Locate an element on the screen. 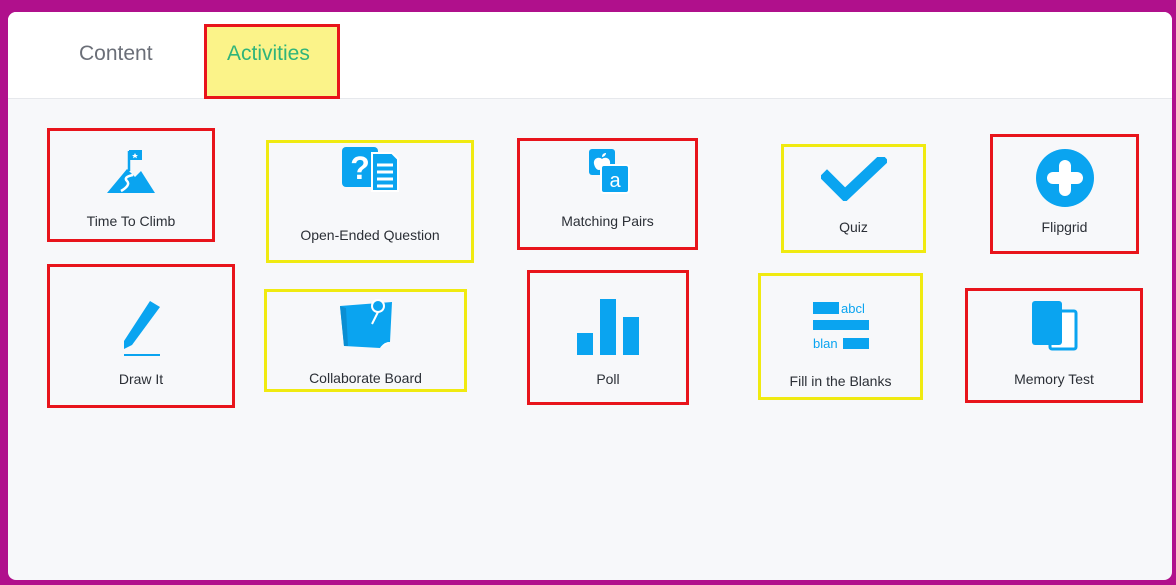  activity-label: Flipgrid is located at coordinates (1064, 227).